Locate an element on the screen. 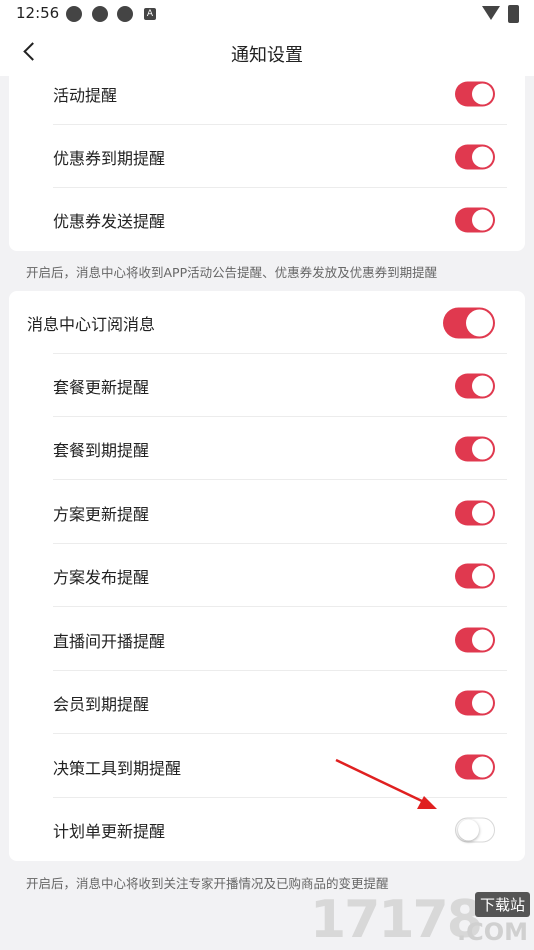  battery-icon is located at coordinates (513, 14).